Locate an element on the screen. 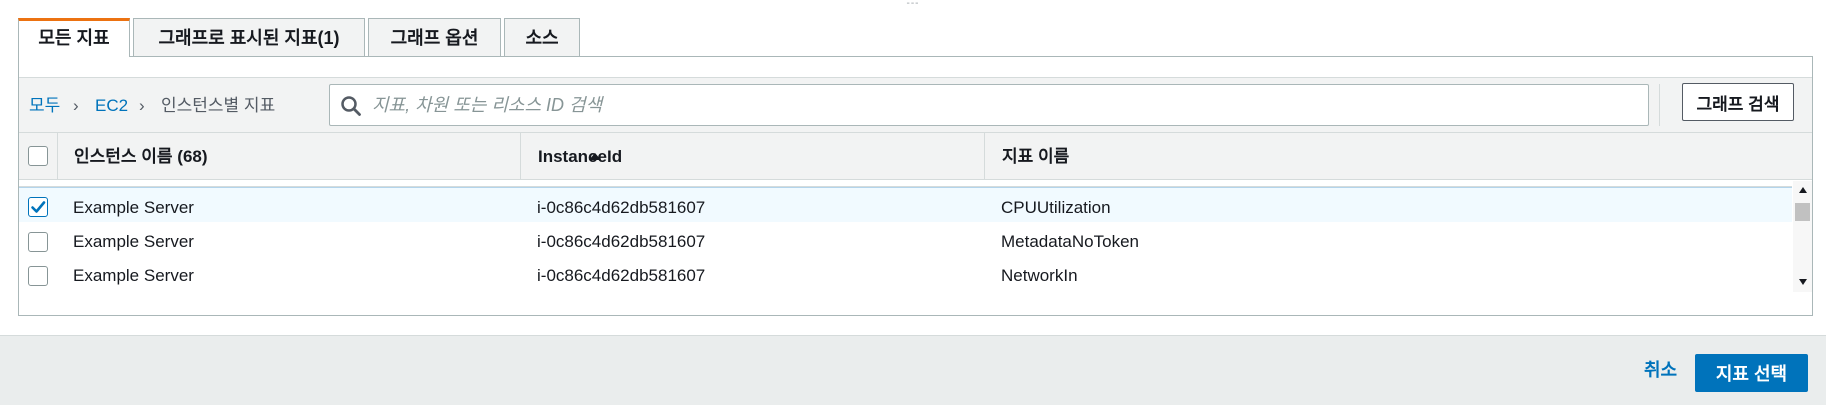 Image resolution: width=1826 pixels, height=405 pixels. breadcrumb-per-instance-metrics: 인스턴스별 지표 is located at coordinates (218, 105).